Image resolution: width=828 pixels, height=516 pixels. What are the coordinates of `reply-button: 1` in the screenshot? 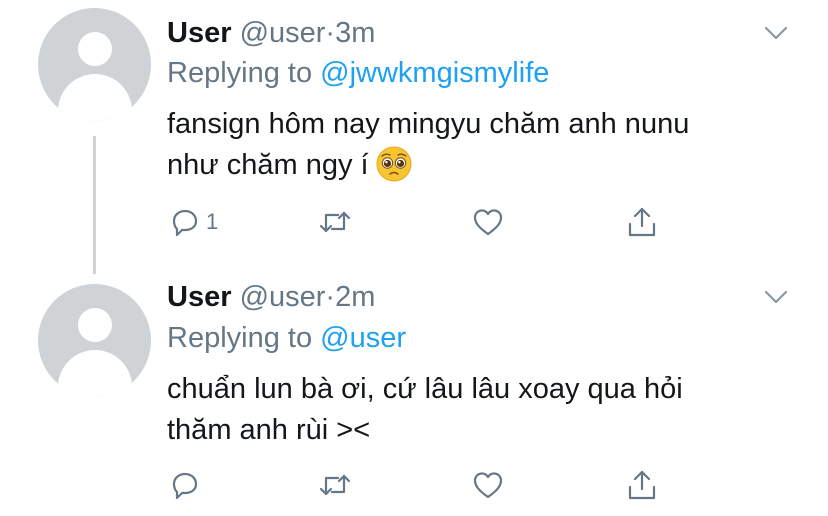 It's located at (193, 222).